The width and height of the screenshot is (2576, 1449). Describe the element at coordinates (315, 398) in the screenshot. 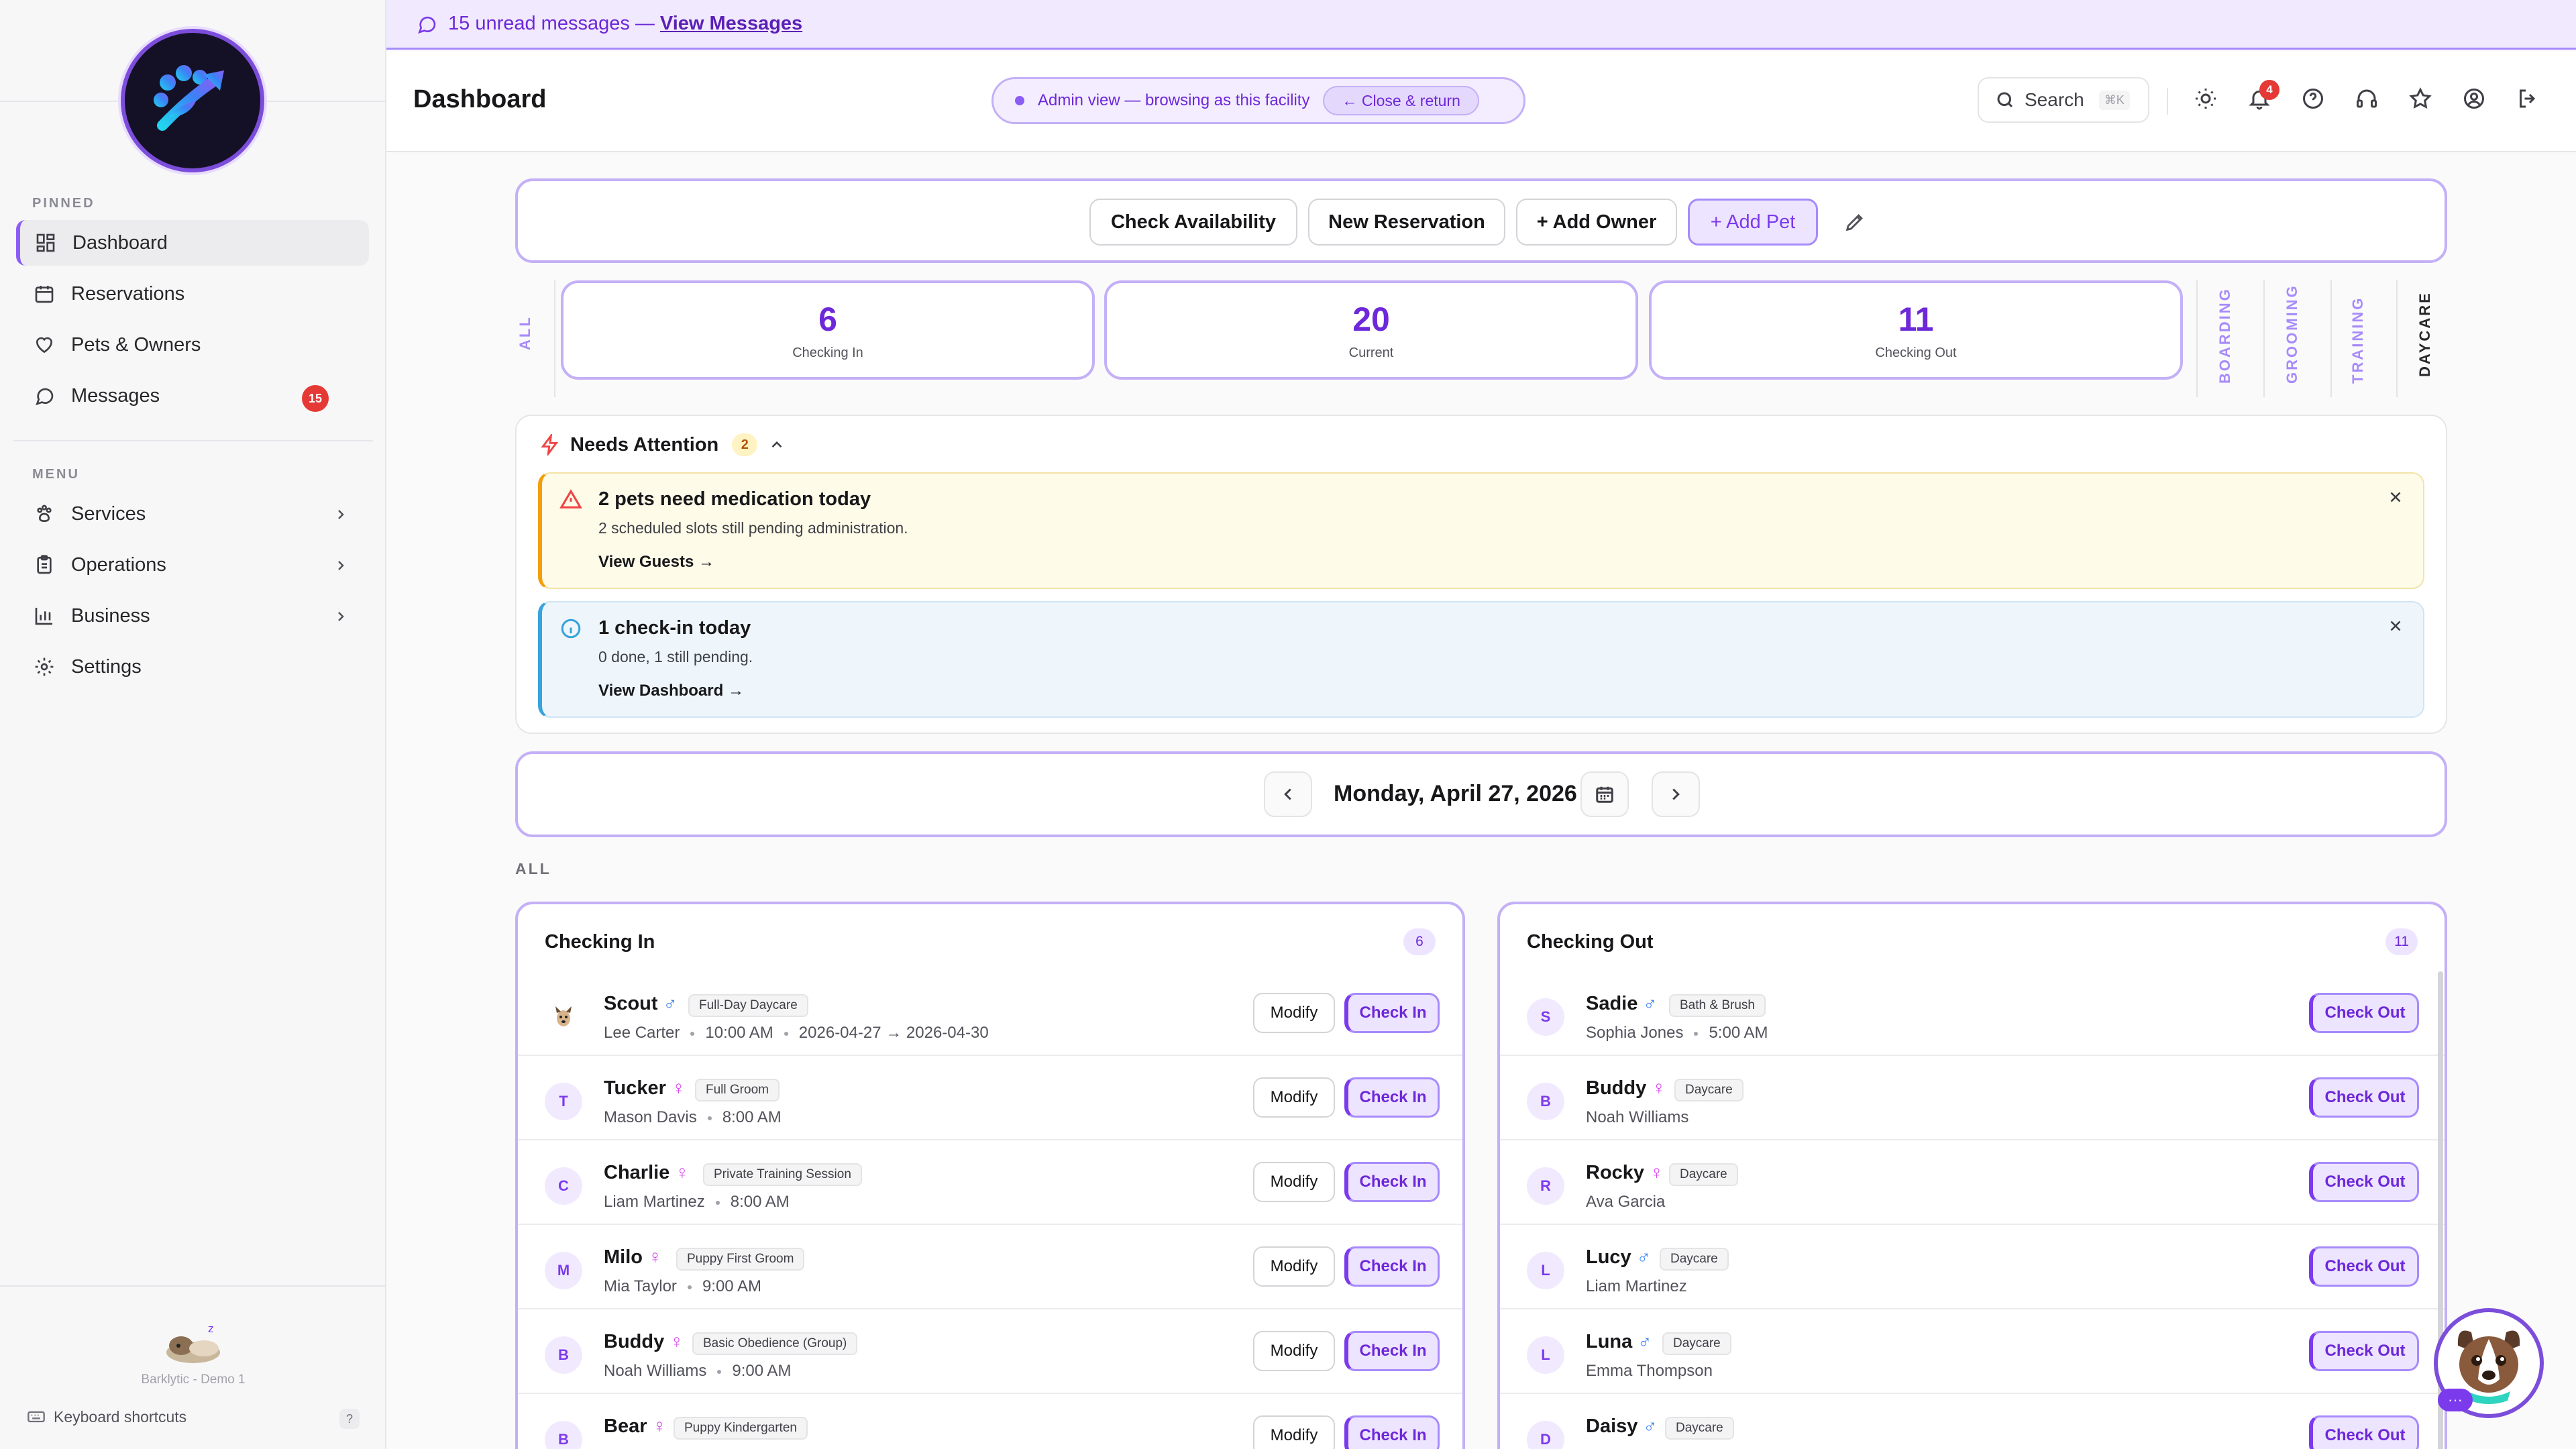

I see `messages-badge: 15` at that location.